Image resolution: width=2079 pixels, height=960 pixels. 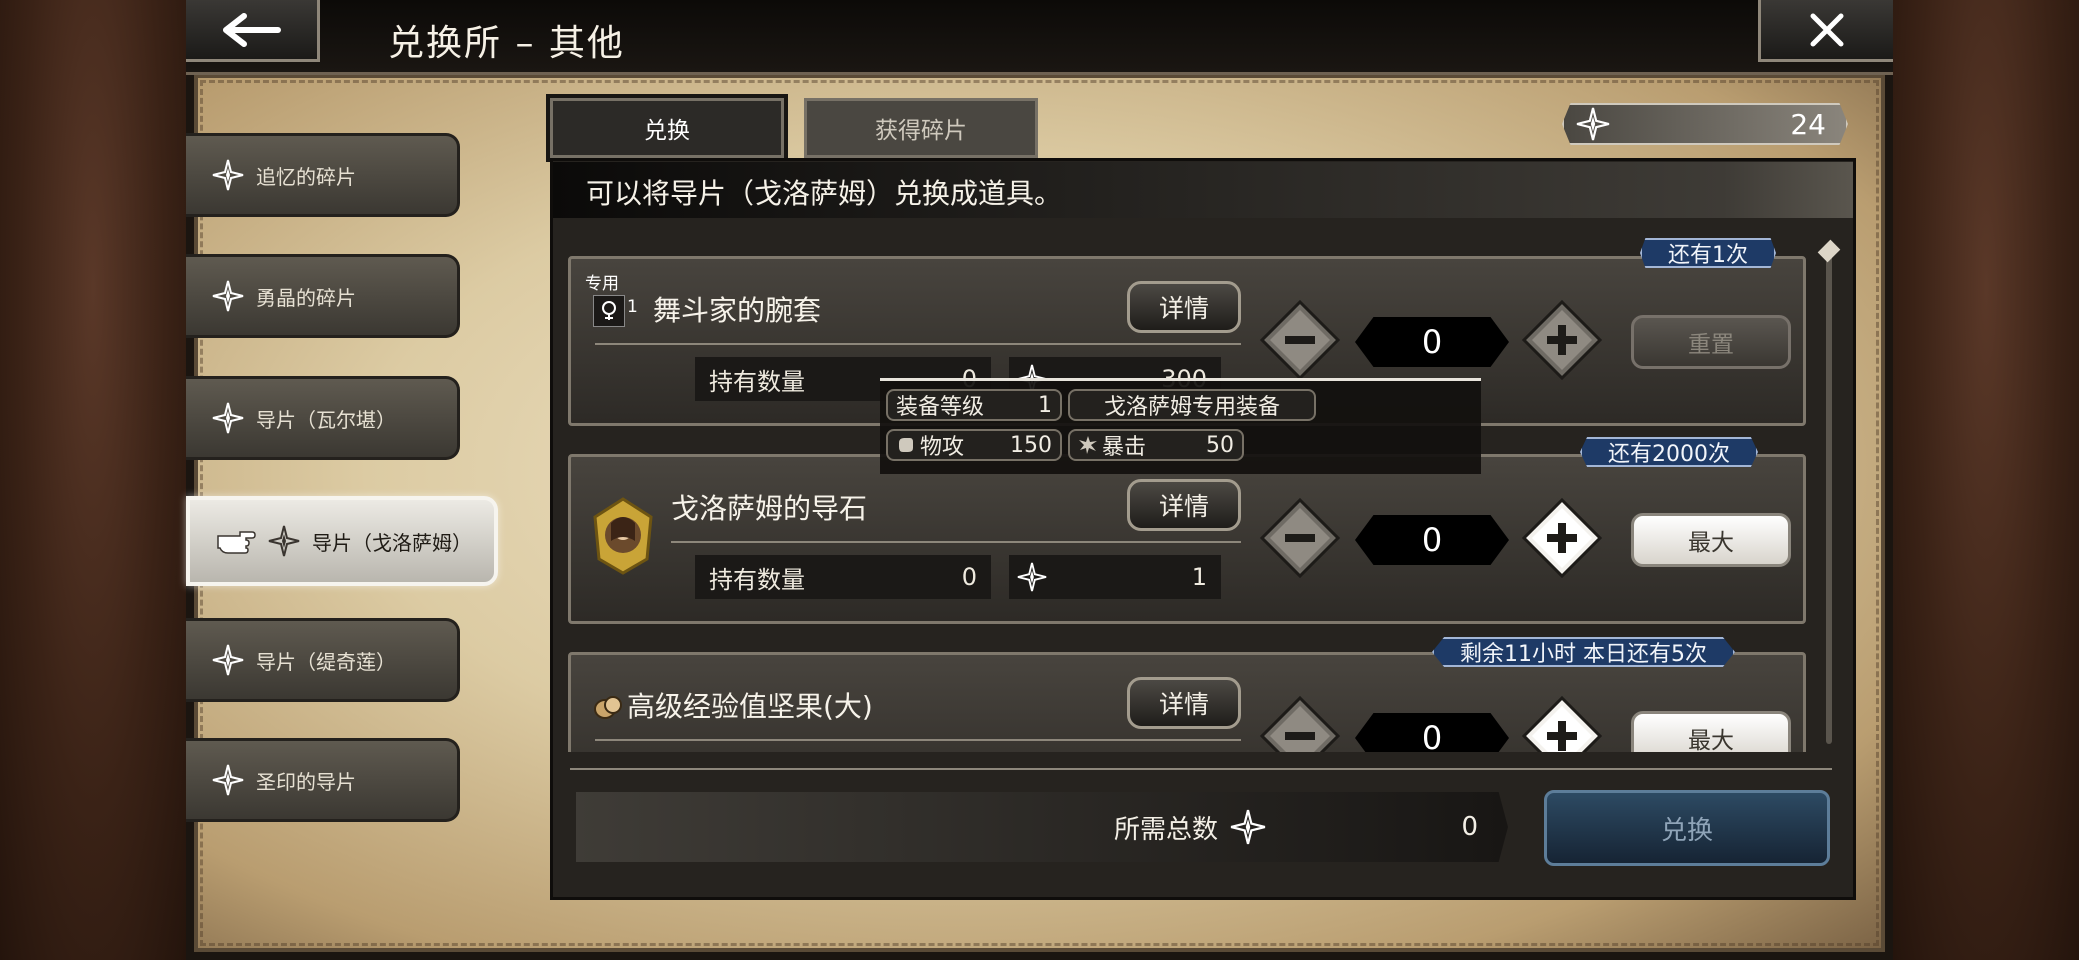 What do you see at coordinates (942, 447) in the screenshot?
I see `phys-atk-label: 物攻` at bounding box center [942, 447].